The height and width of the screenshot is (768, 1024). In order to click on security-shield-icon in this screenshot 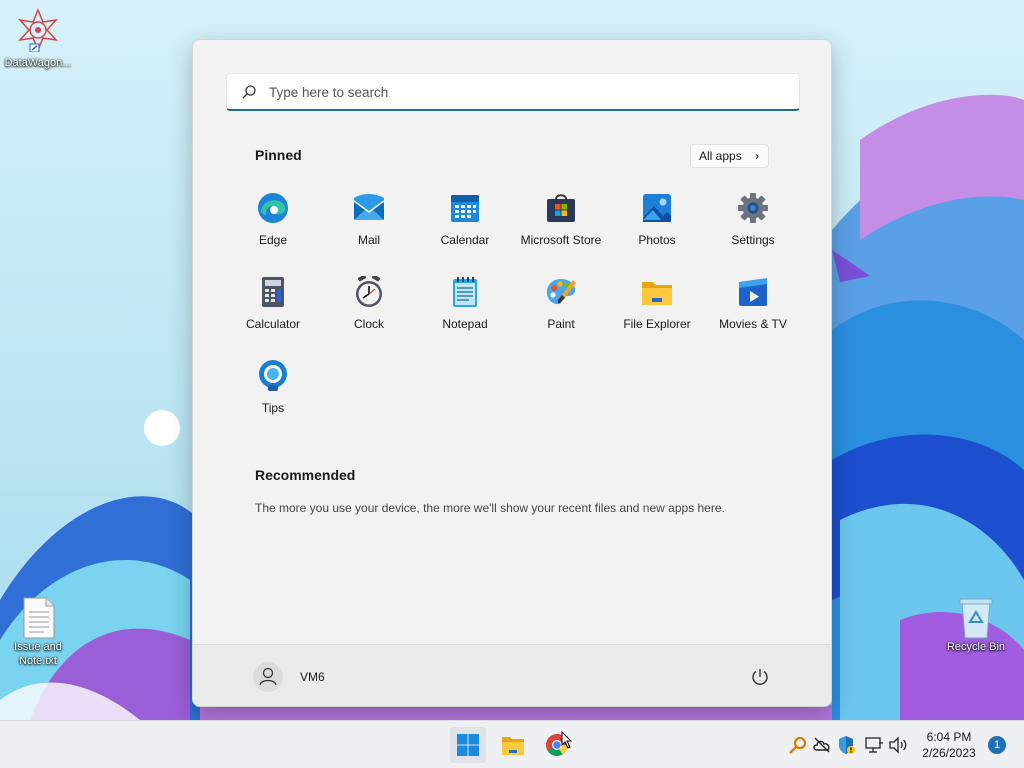, I will do `click(846, 745)`.